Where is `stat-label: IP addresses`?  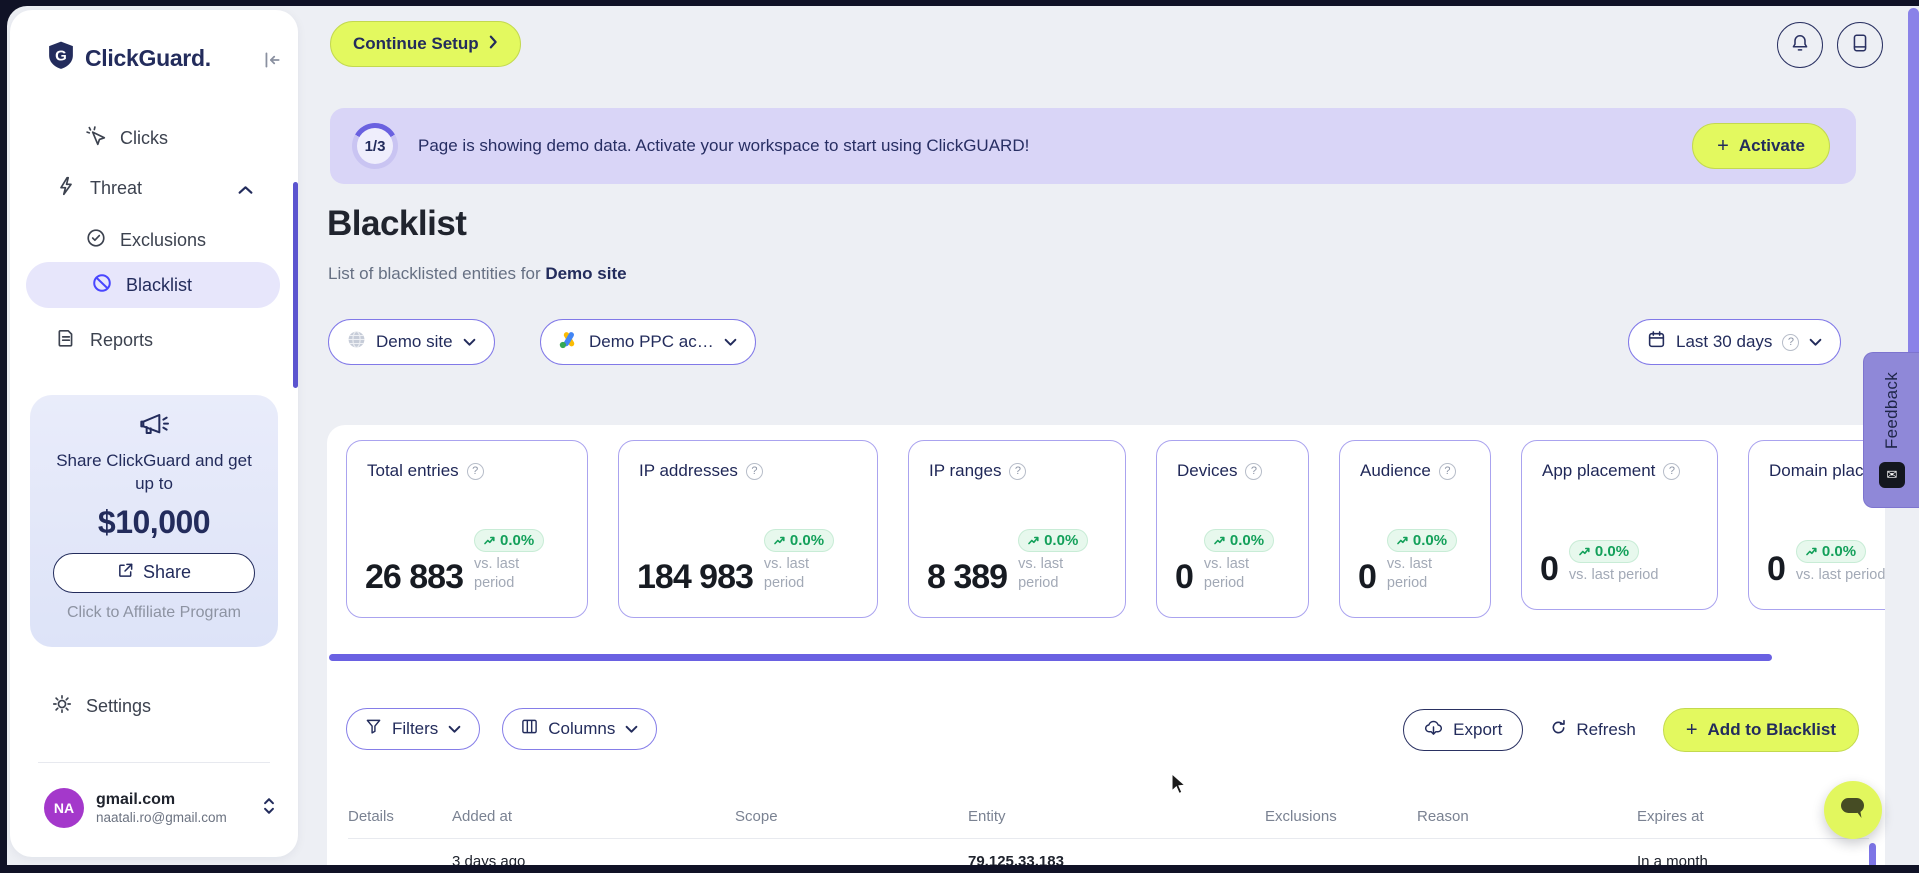 stat-label: IP addresses is located at coordinates (688, 470).